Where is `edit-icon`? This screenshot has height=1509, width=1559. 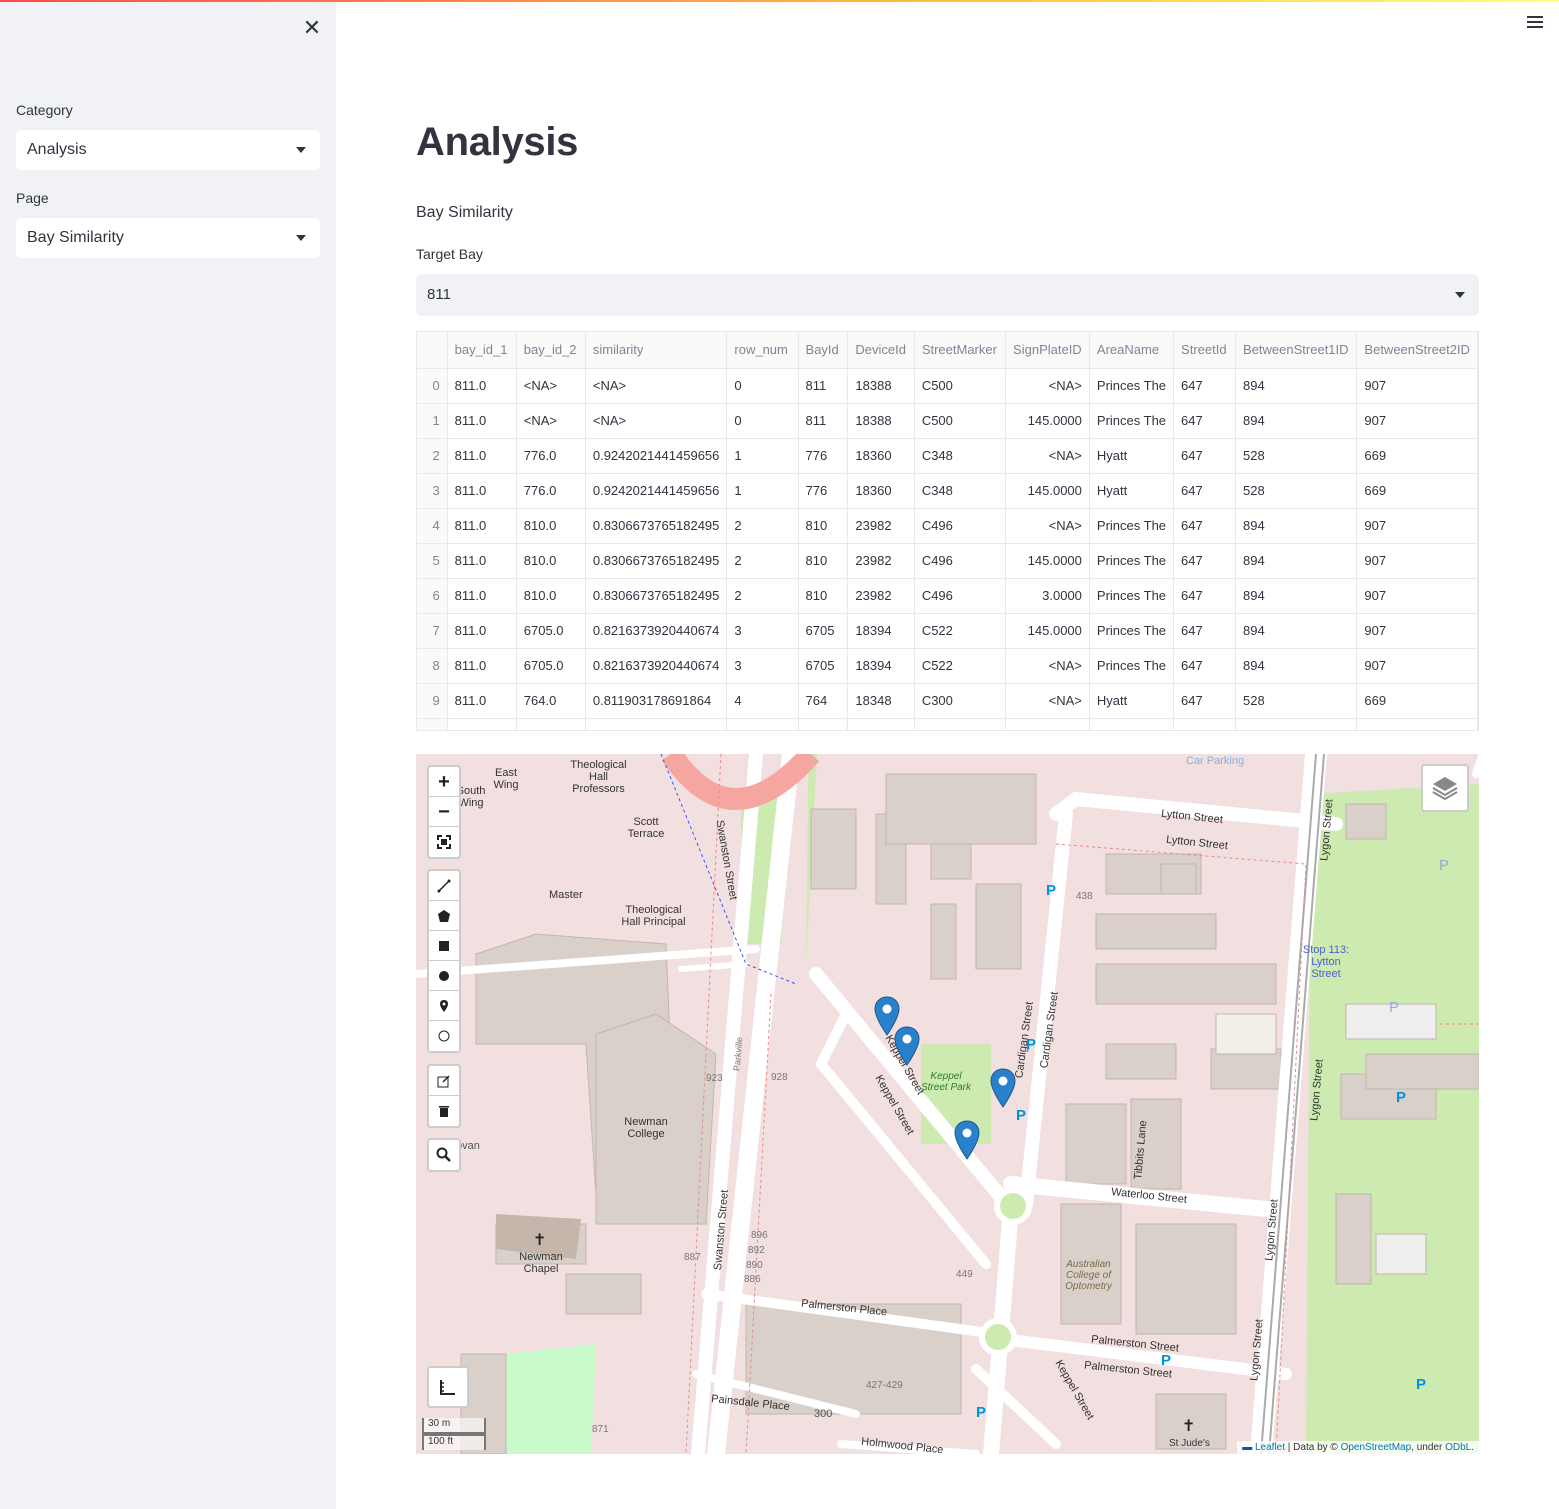 edit-icon is located at coordinates (443, 1081).